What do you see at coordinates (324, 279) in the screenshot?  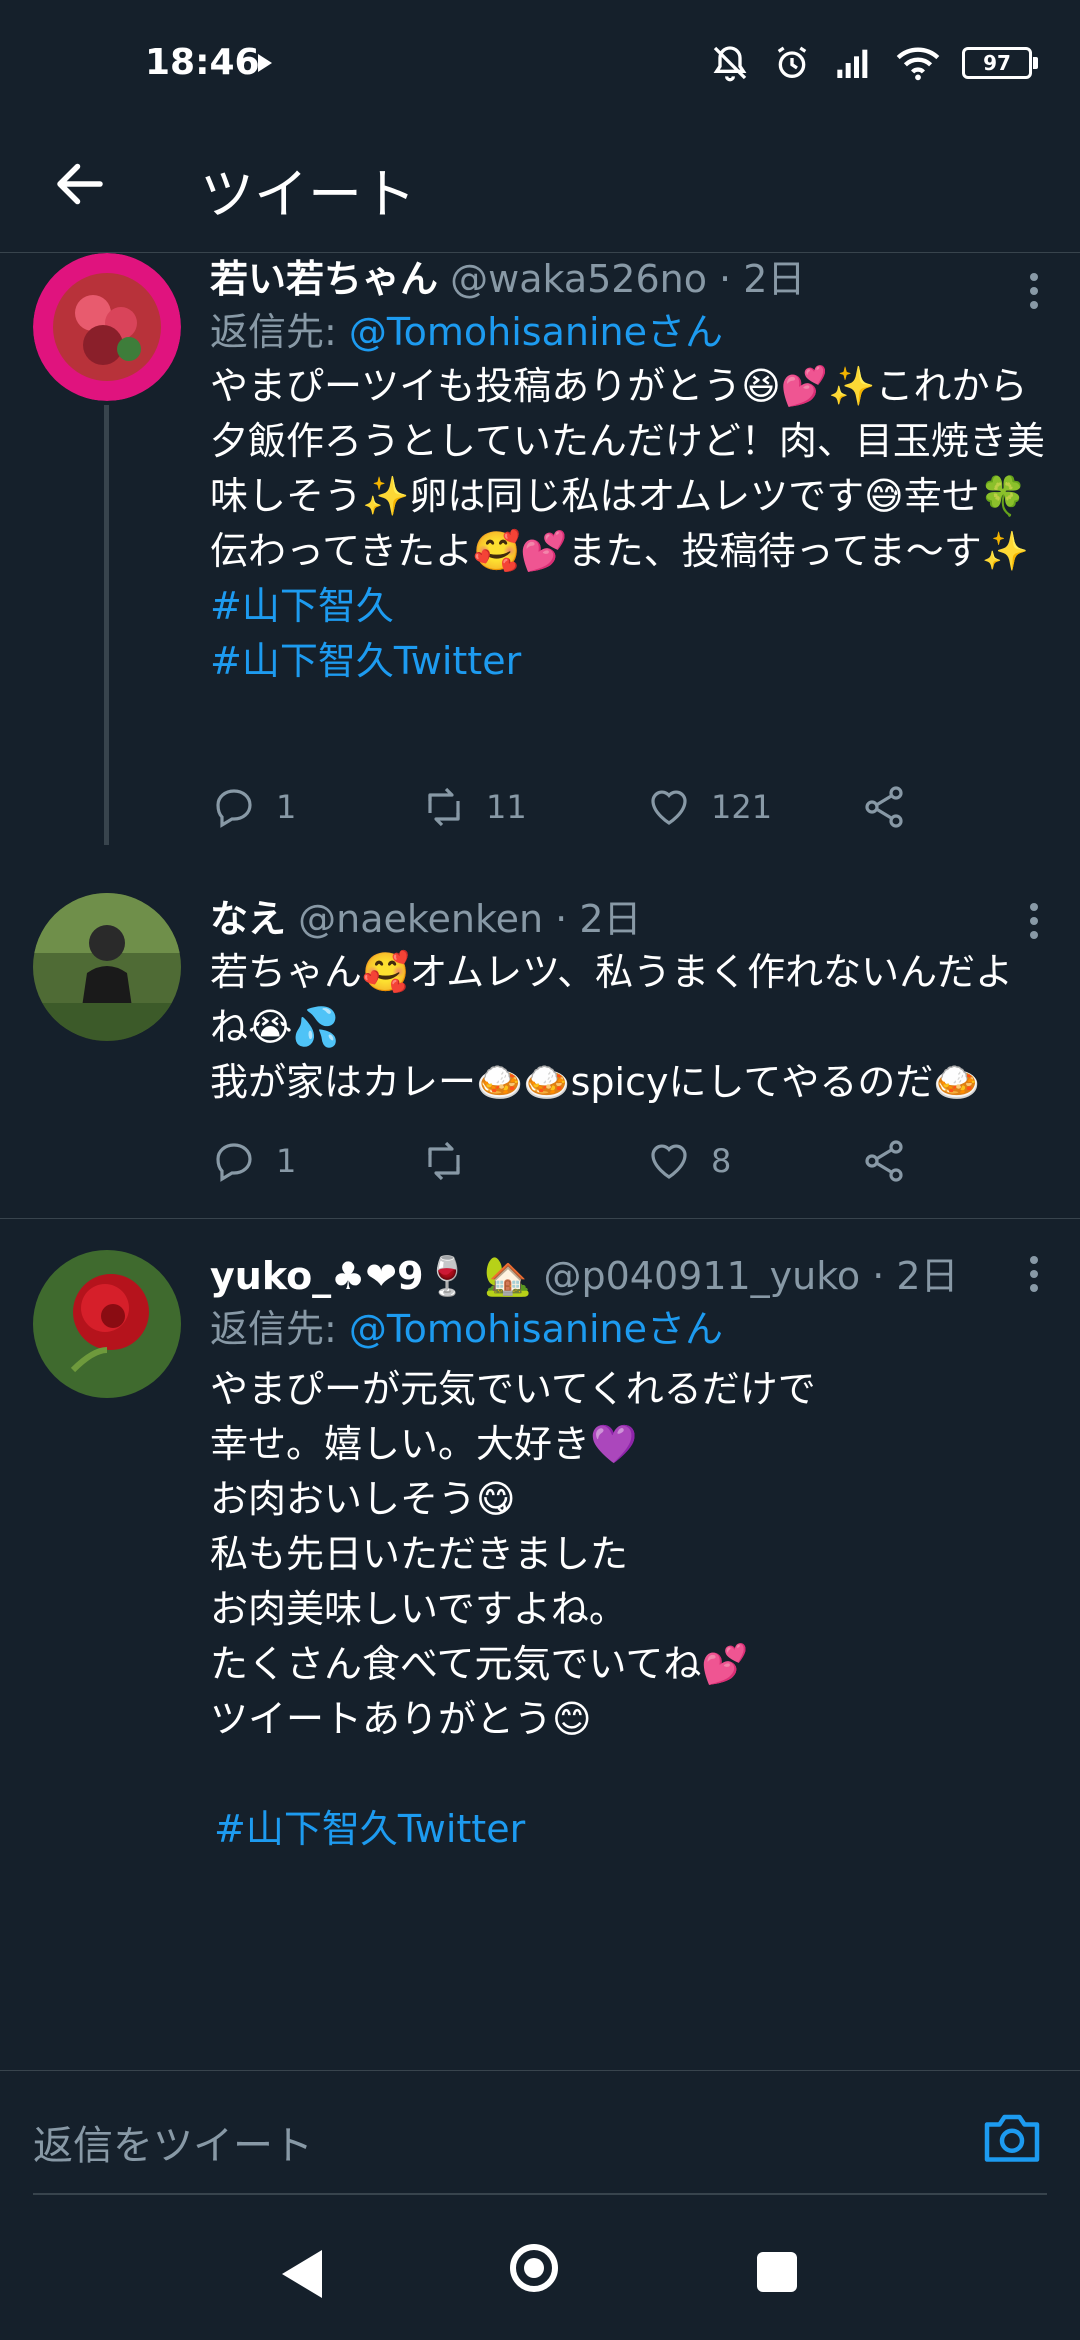 I see `display-name: 若い若ちゃん` at bounding box center [324, 279].